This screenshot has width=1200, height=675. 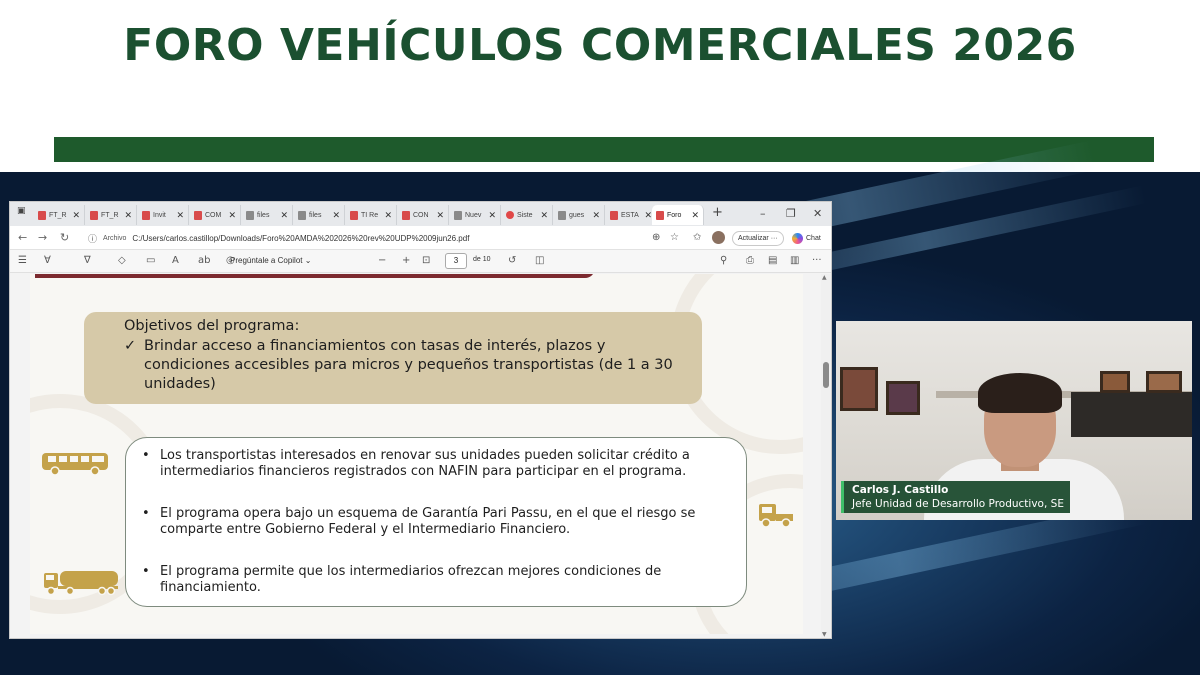 What do you see at coordinates (750, 260) in the screenshot?
I see `print-icon: ⎙` at bounding box center [750, 260].